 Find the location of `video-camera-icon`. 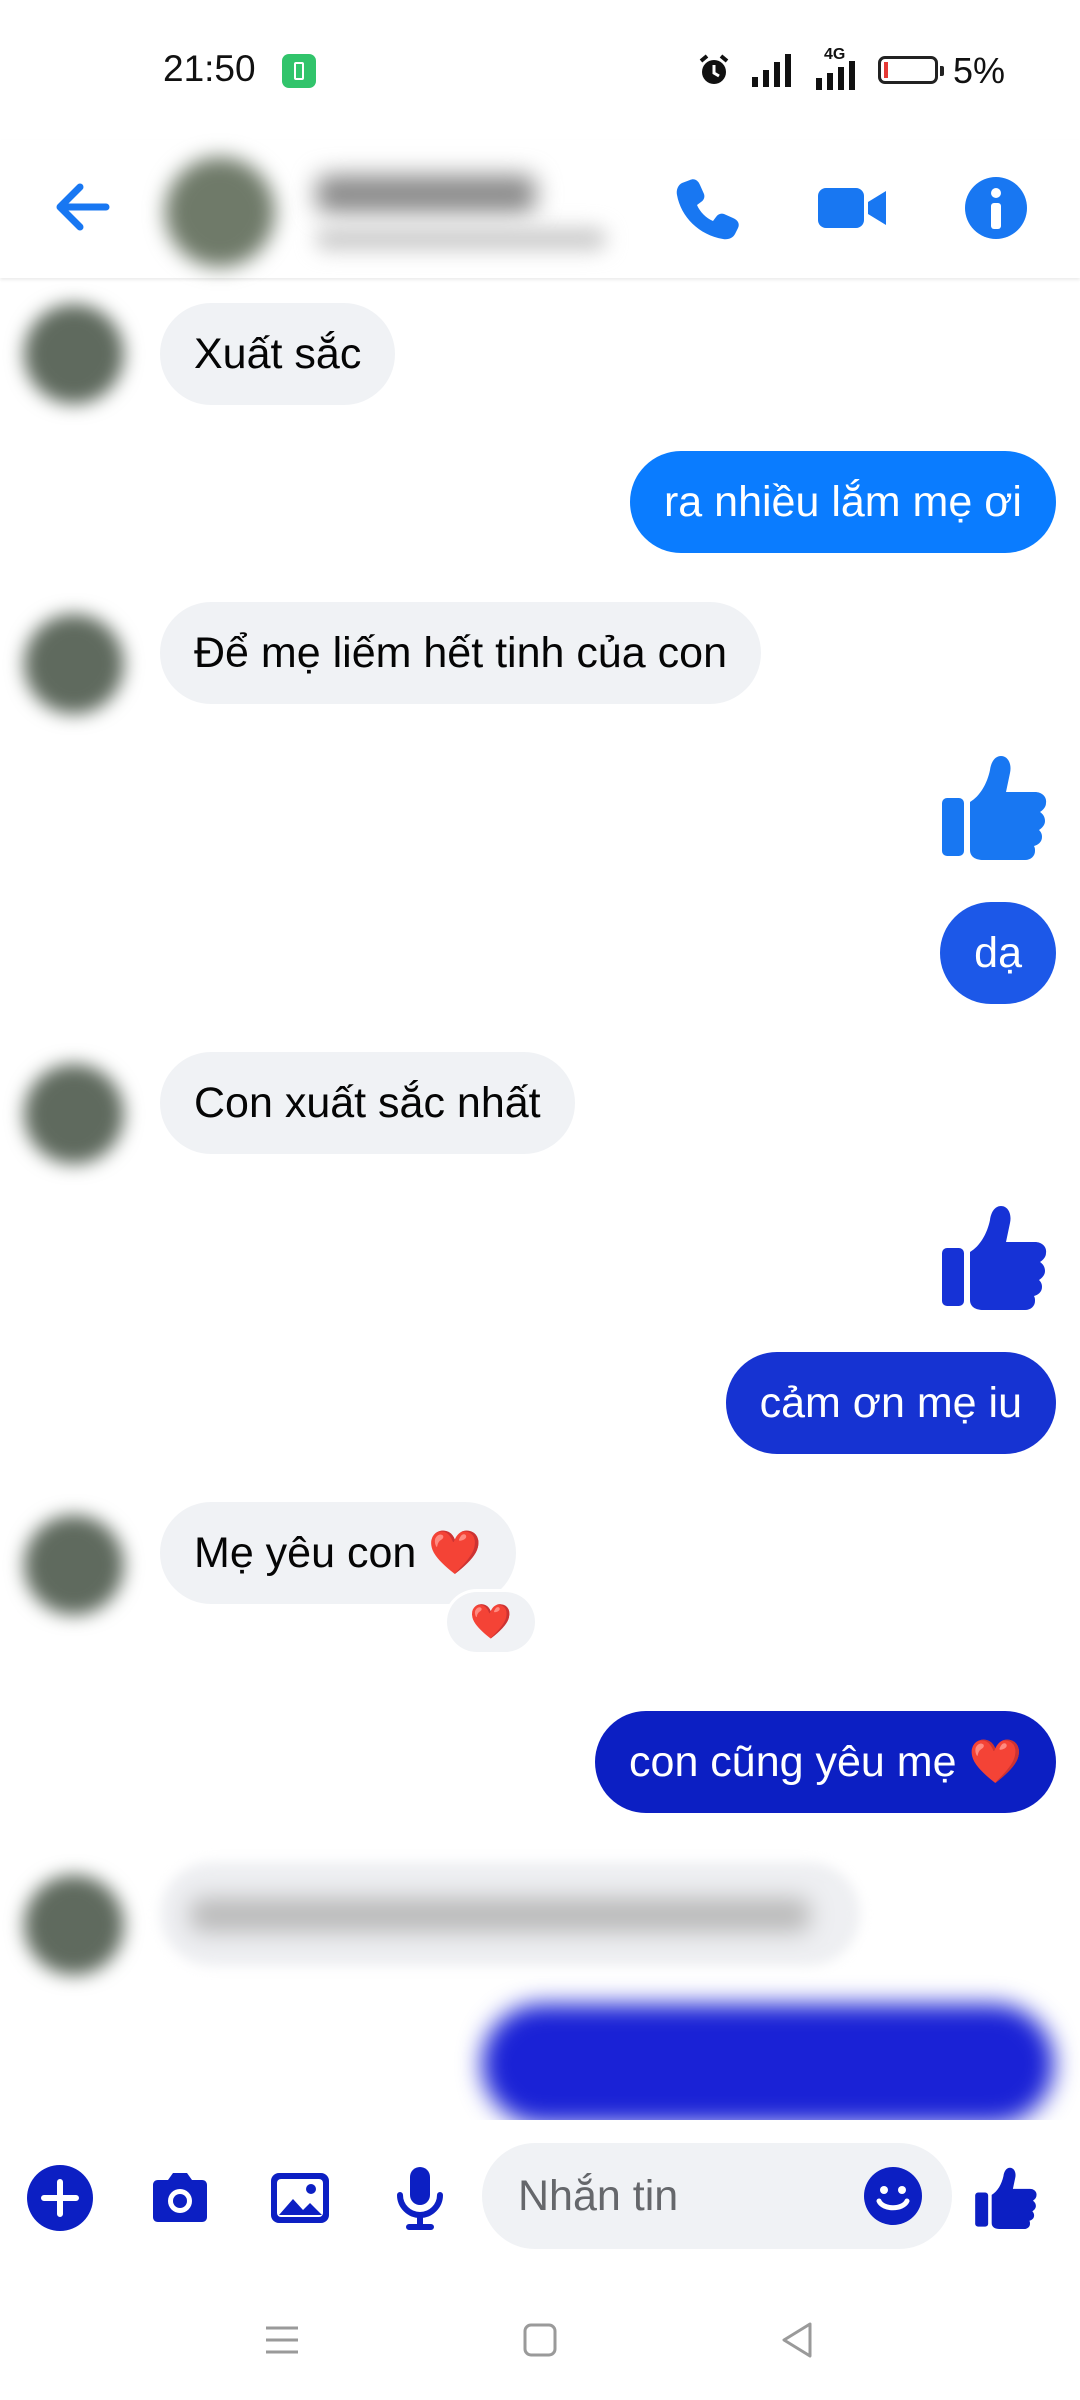

video-camera-icon is located at coordinates (852, 208).